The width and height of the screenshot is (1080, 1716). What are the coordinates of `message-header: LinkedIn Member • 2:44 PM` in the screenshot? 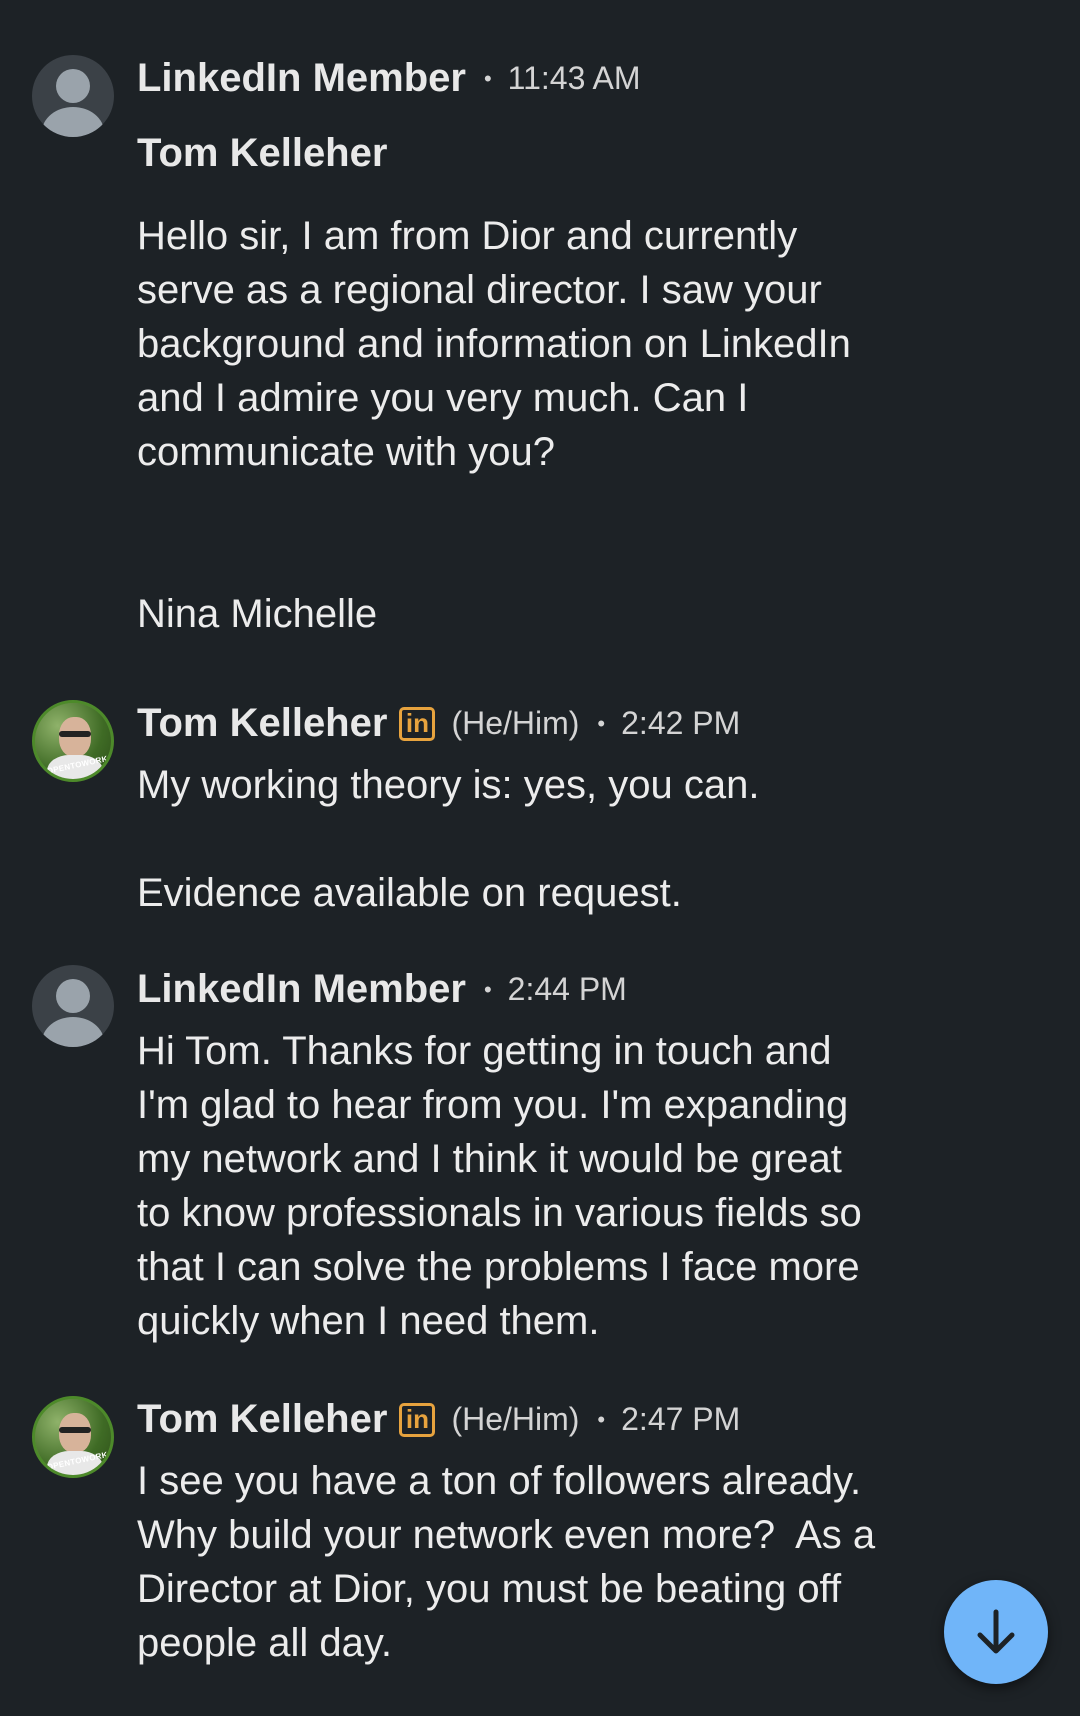 It's located at (382, 989).